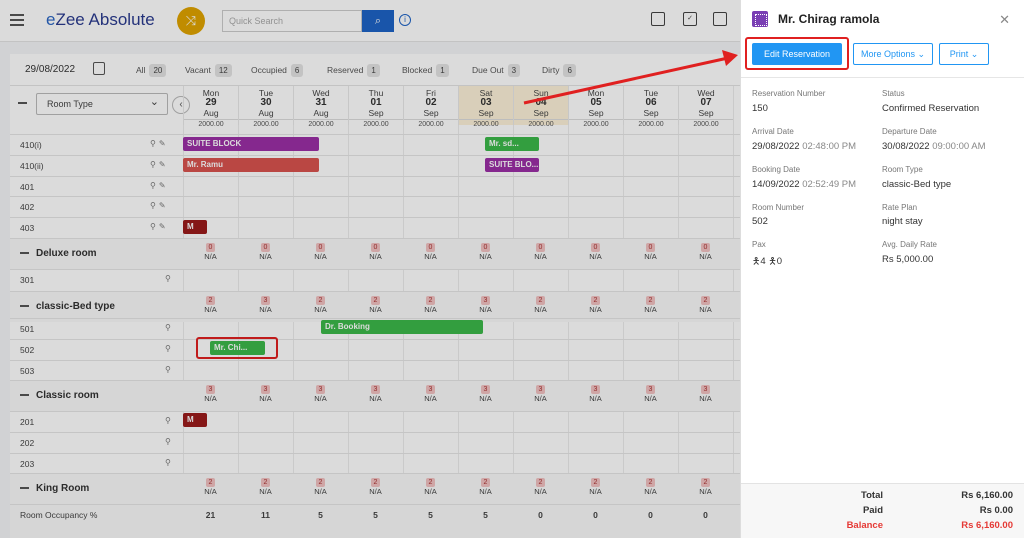 The height and width of the screenshot is (538, 1024). What do you see at coordinates (760, 221) in the screenshot?
I see `room-number-value: 502` at bounding box center [760, 221].